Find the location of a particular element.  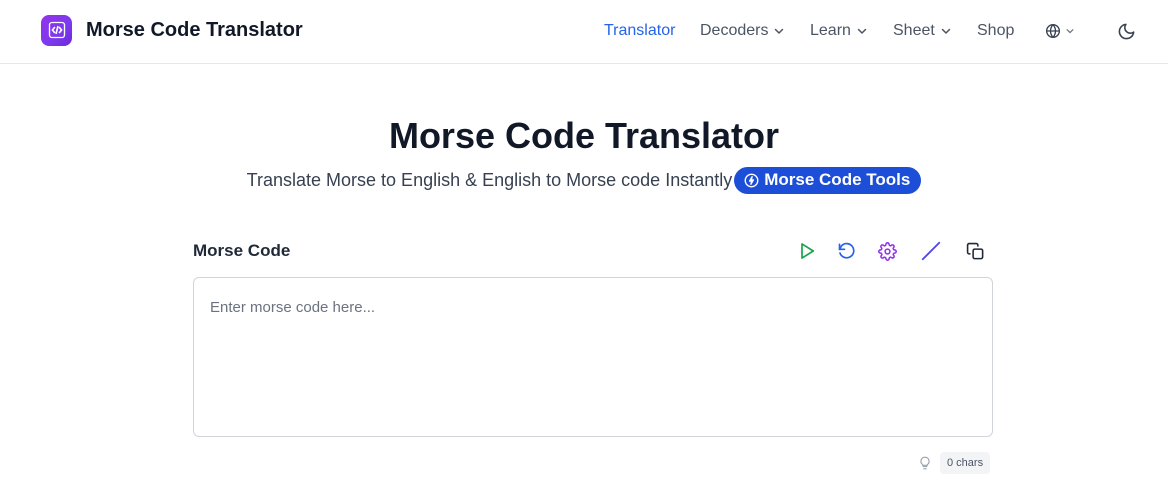

nav-decoders-label: Decoders is located at coordinates (734, 30).